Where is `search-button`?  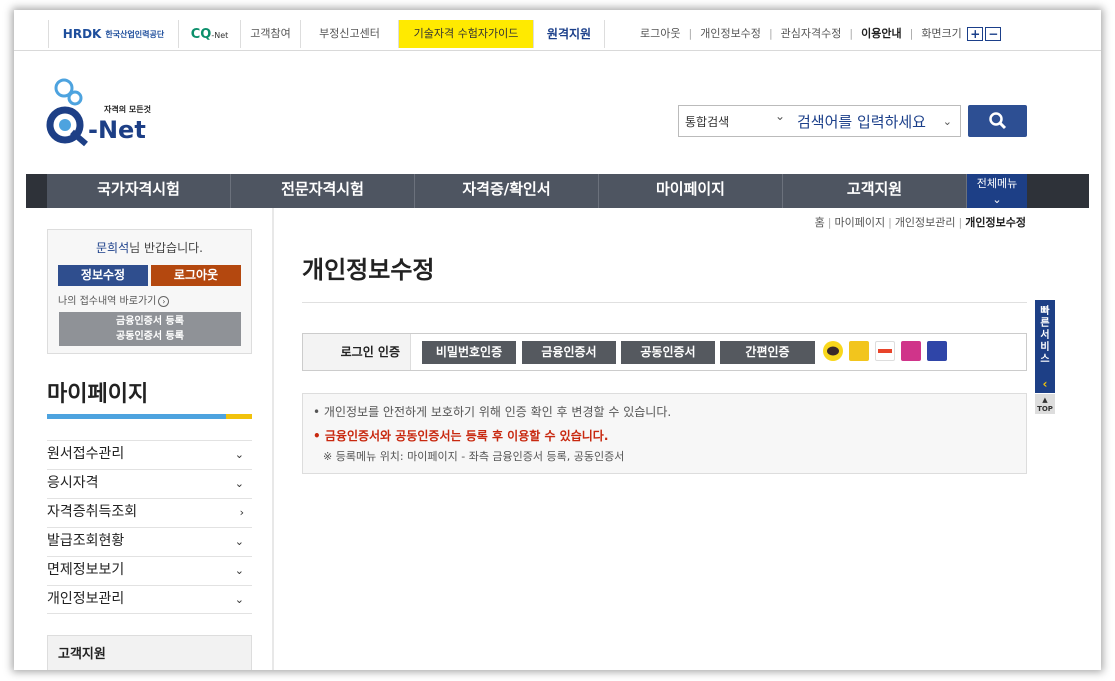 search-button is located at coordinates (997, 121).